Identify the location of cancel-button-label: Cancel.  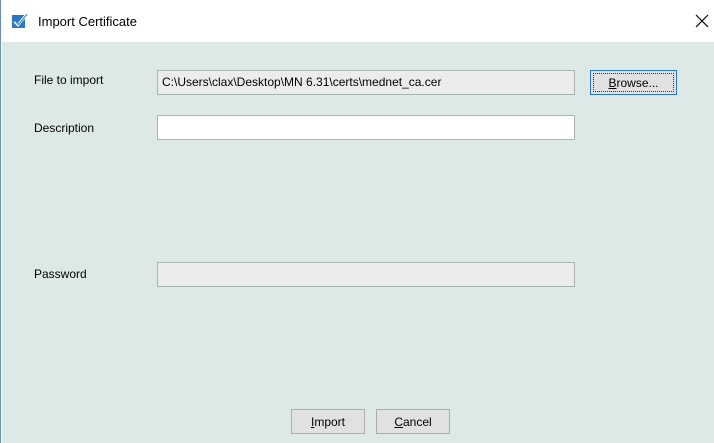
(413, 422).